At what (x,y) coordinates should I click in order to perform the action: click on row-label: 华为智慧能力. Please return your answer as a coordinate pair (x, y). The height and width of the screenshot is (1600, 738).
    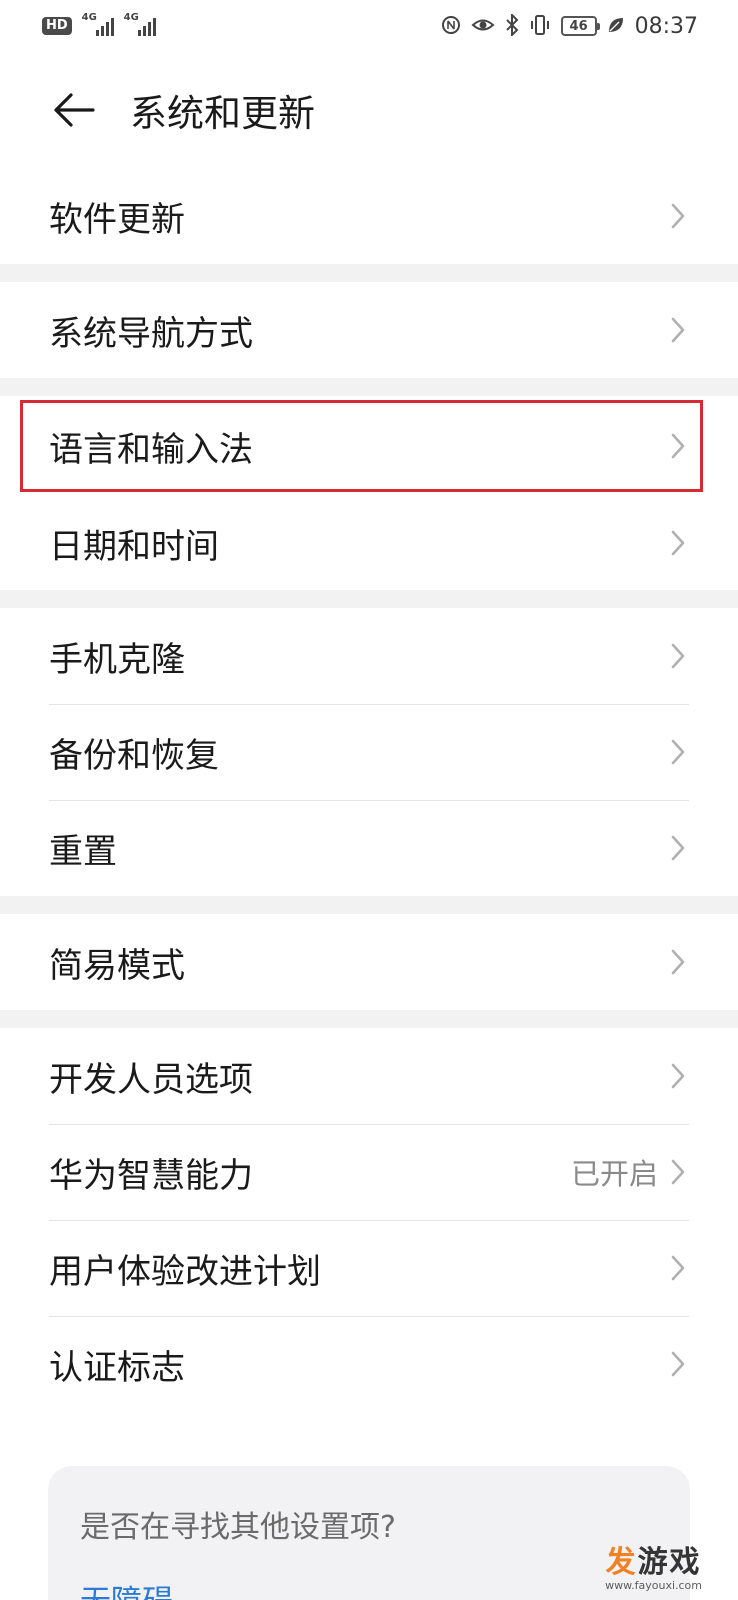
    Looking at the image, I should click on (151, 1175).